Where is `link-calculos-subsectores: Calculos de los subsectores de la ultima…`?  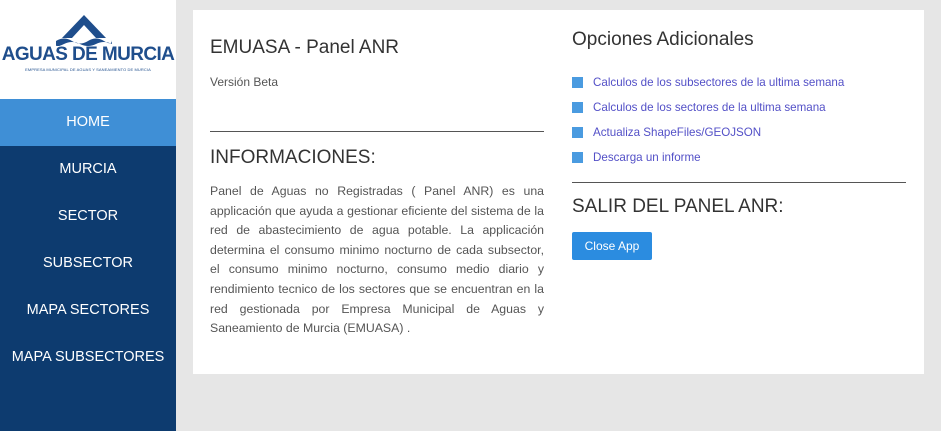
link-calculos-subsectores: Calculos de los subsectores de la ultima… is located at coordinates (718, 82).